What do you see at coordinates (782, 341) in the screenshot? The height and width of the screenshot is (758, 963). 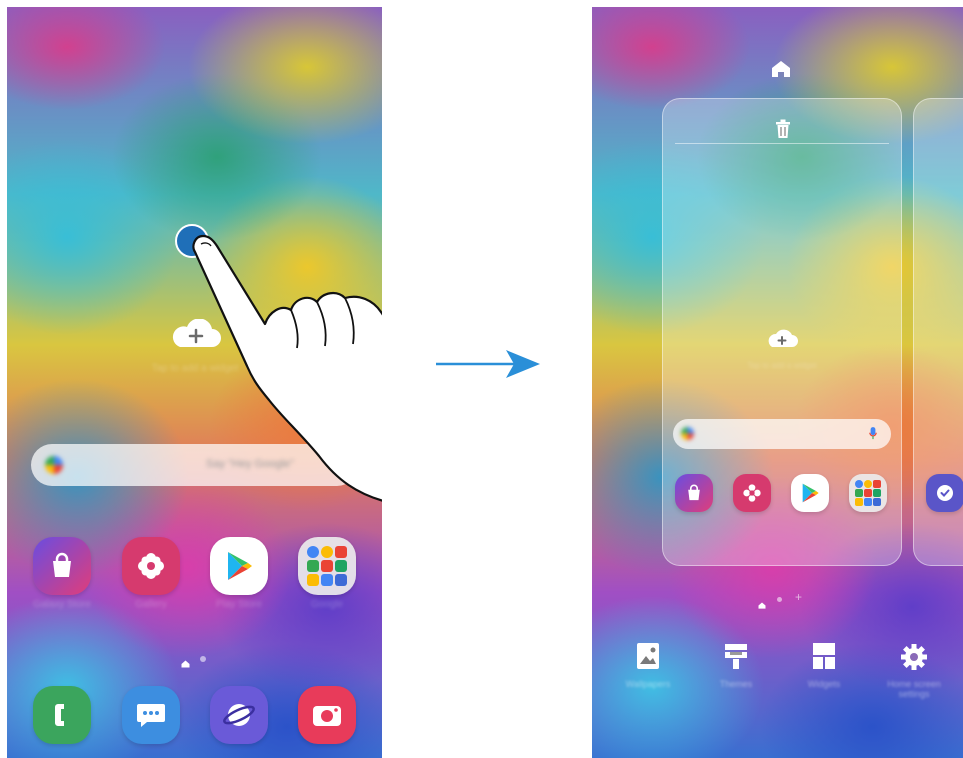 I see `add-widget-cloud-icon` at bounding box center [782, 341].